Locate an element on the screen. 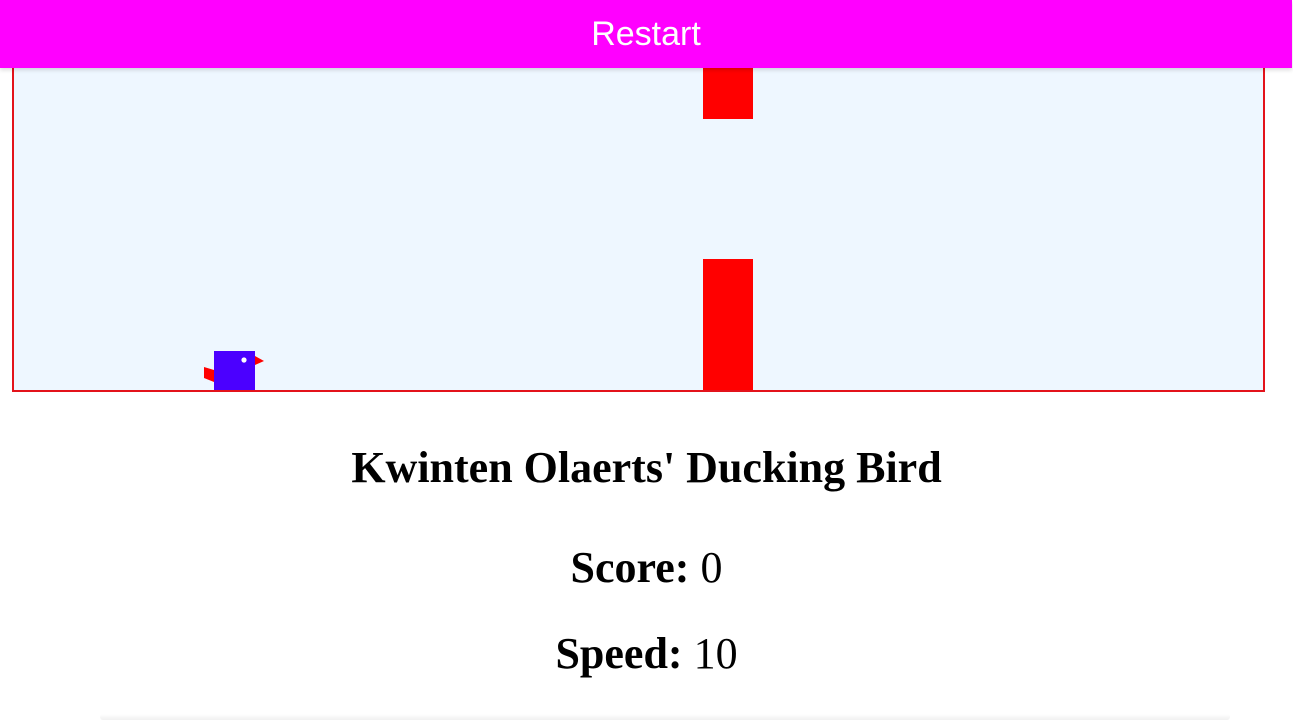 This screenshot has height=720, width=1293. pipe-bottom is located at coordinates (728, 324).